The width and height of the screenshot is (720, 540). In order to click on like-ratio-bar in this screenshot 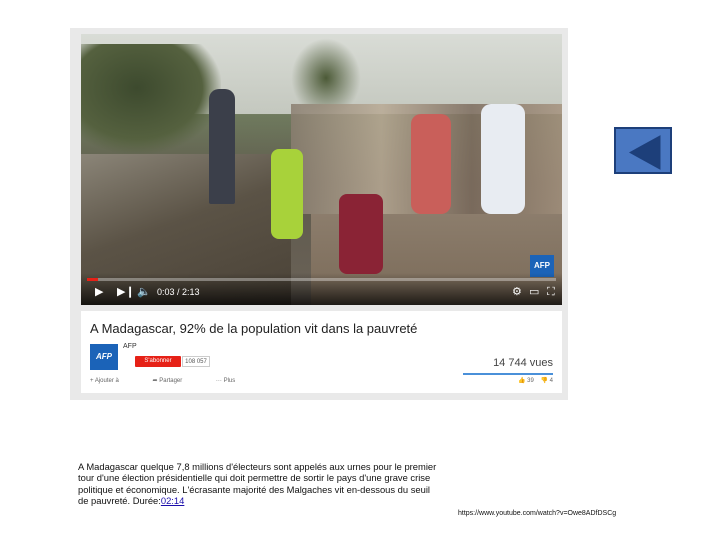, I will do `click(508, 374)`.